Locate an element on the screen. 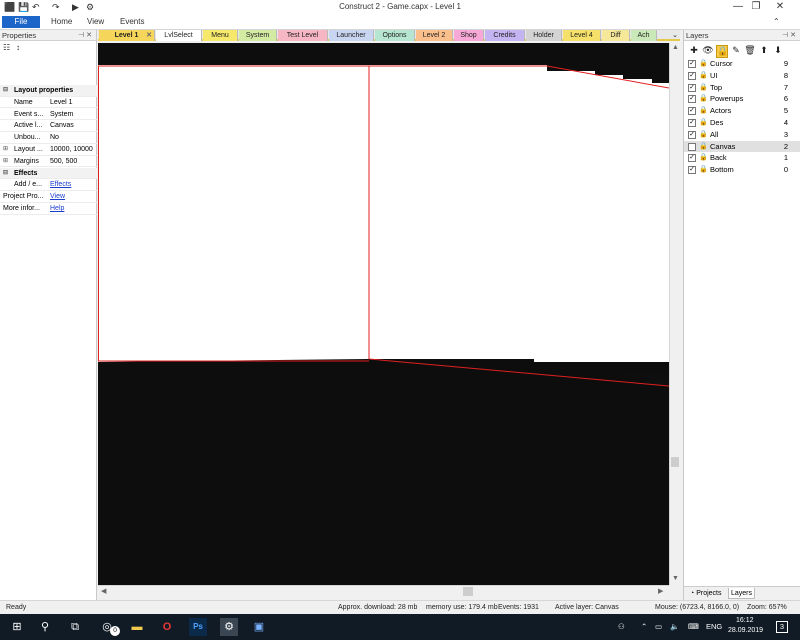  tab-home: Home is located at coordinates (61, 22).